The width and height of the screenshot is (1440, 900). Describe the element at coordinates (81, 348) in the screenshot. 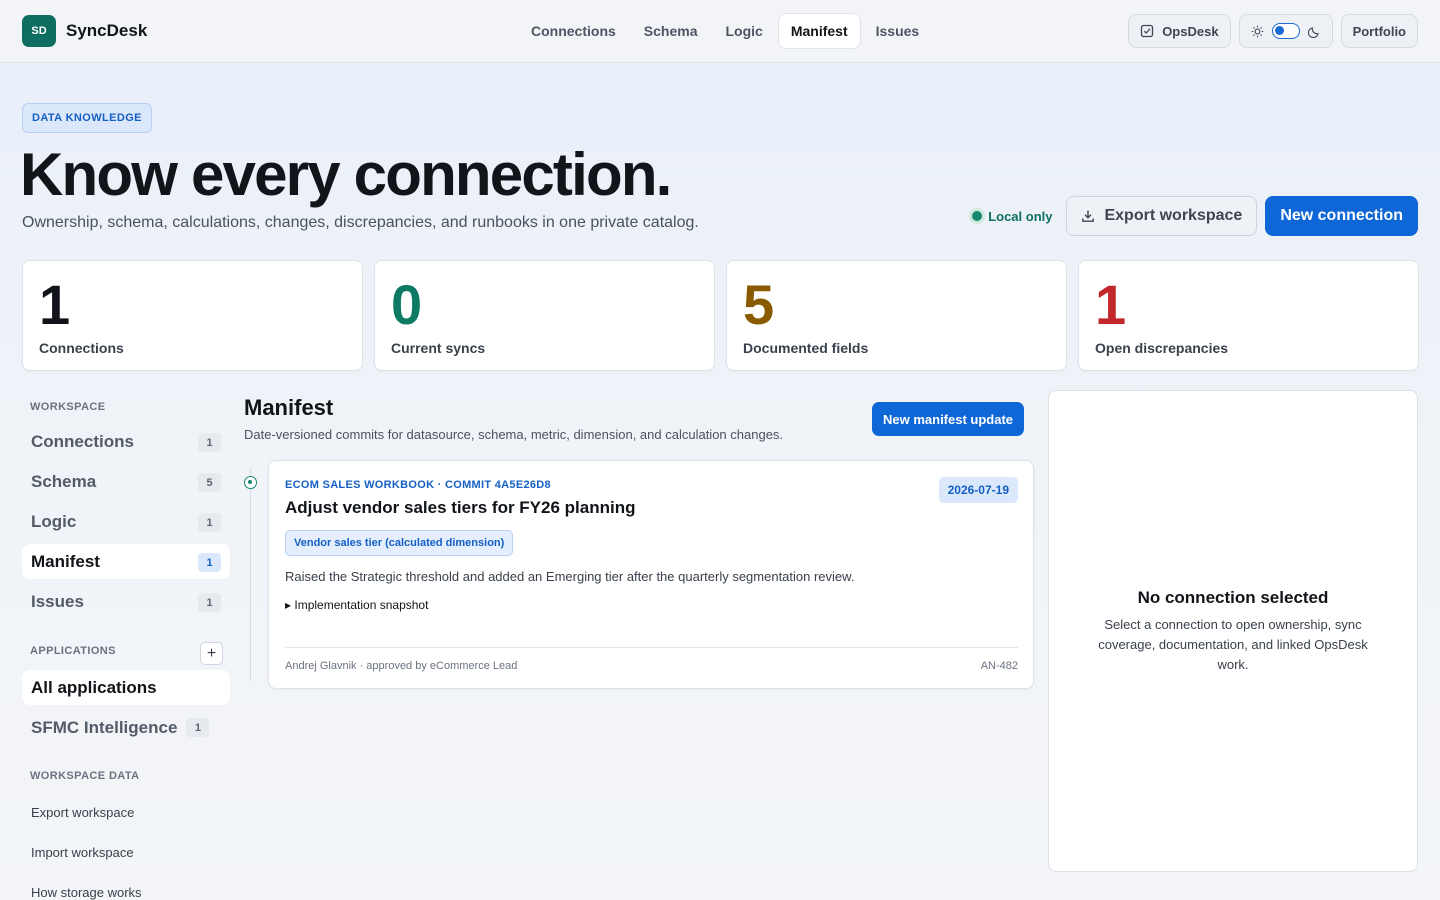

I see `stat-label: Connections` at that location.